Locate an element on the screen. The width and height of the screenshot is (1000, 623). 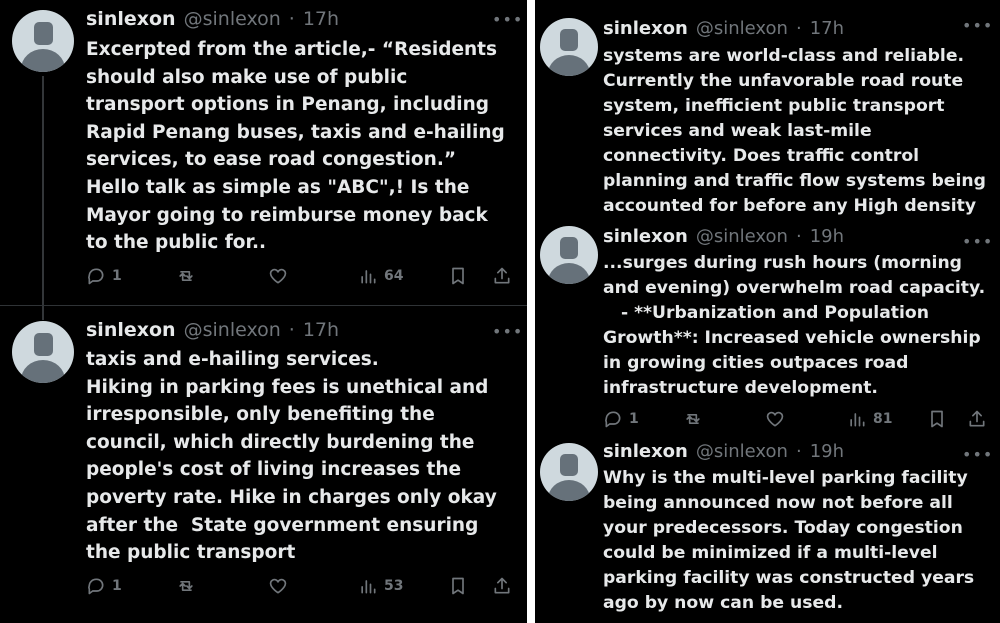
action-bar: 1 53 is located at coordinates (301, 588).